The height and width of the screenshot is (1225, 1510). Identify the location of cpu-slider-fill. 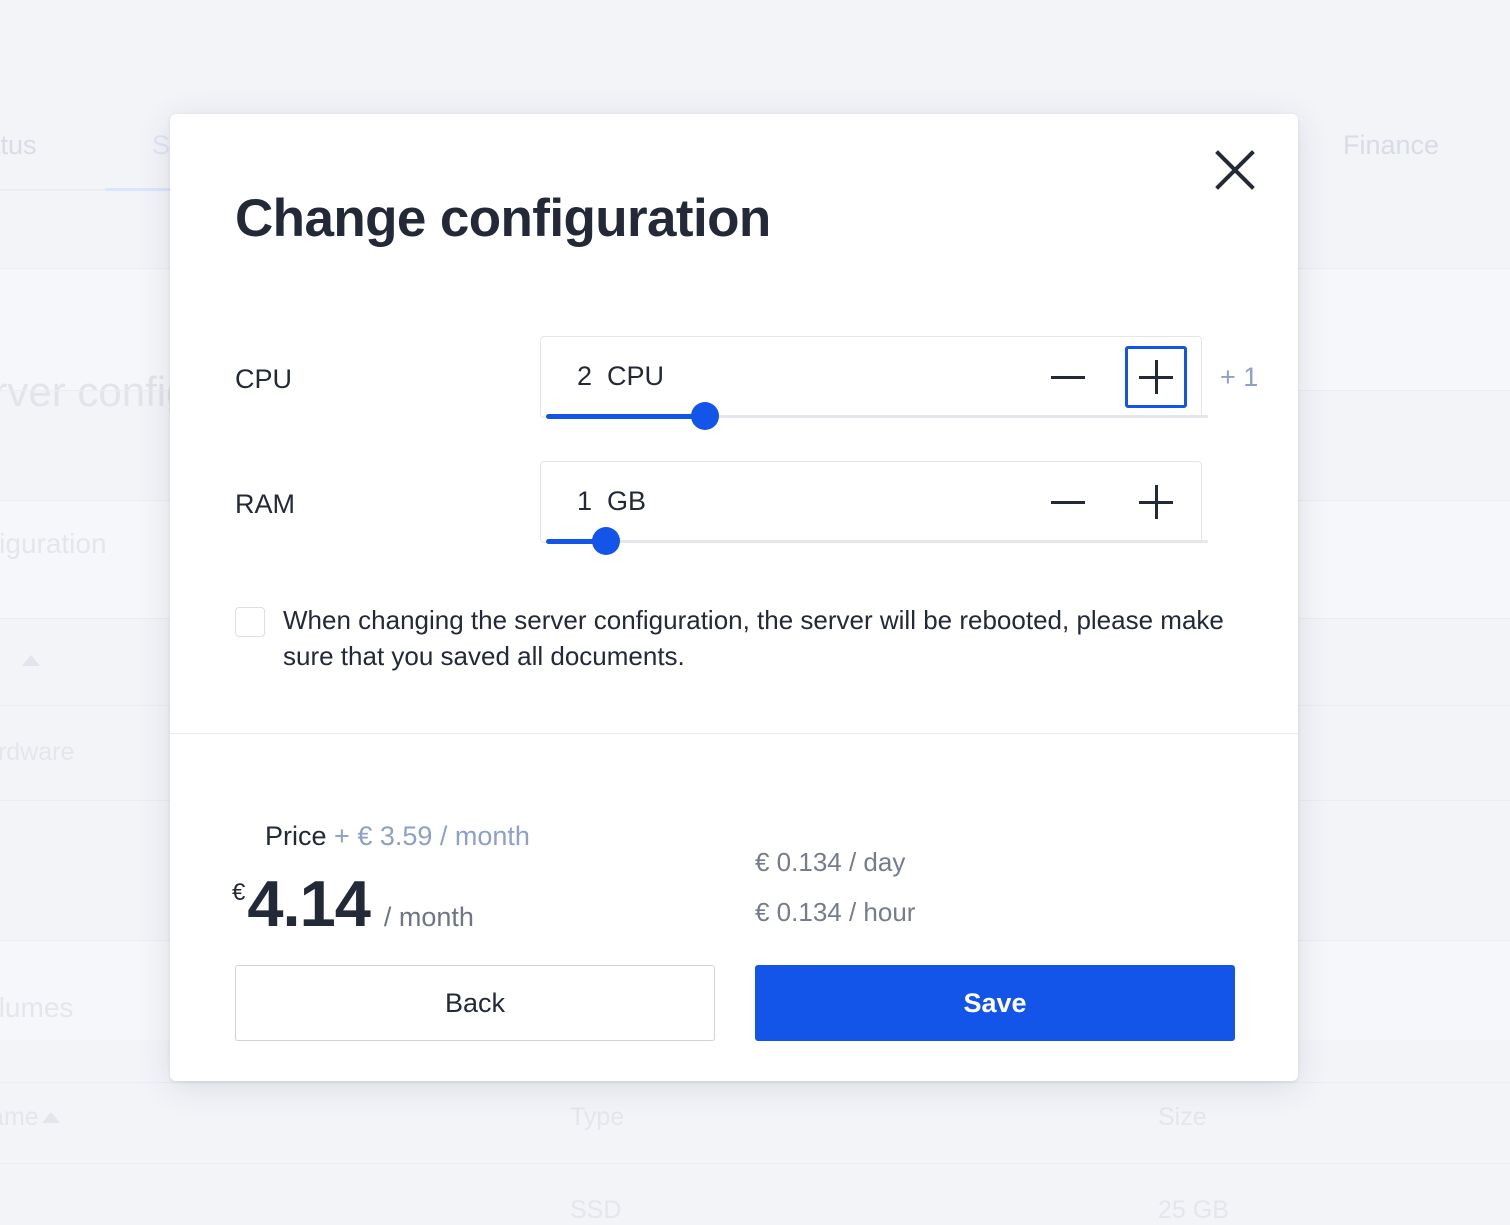
(625, 416).